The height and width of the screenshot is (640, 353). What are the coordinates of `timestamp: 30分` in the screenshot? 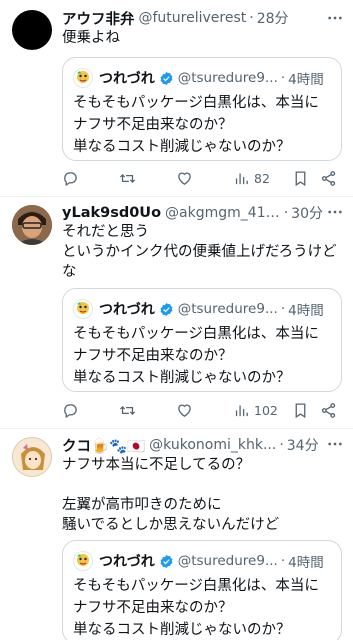 It's located at (307, 213).